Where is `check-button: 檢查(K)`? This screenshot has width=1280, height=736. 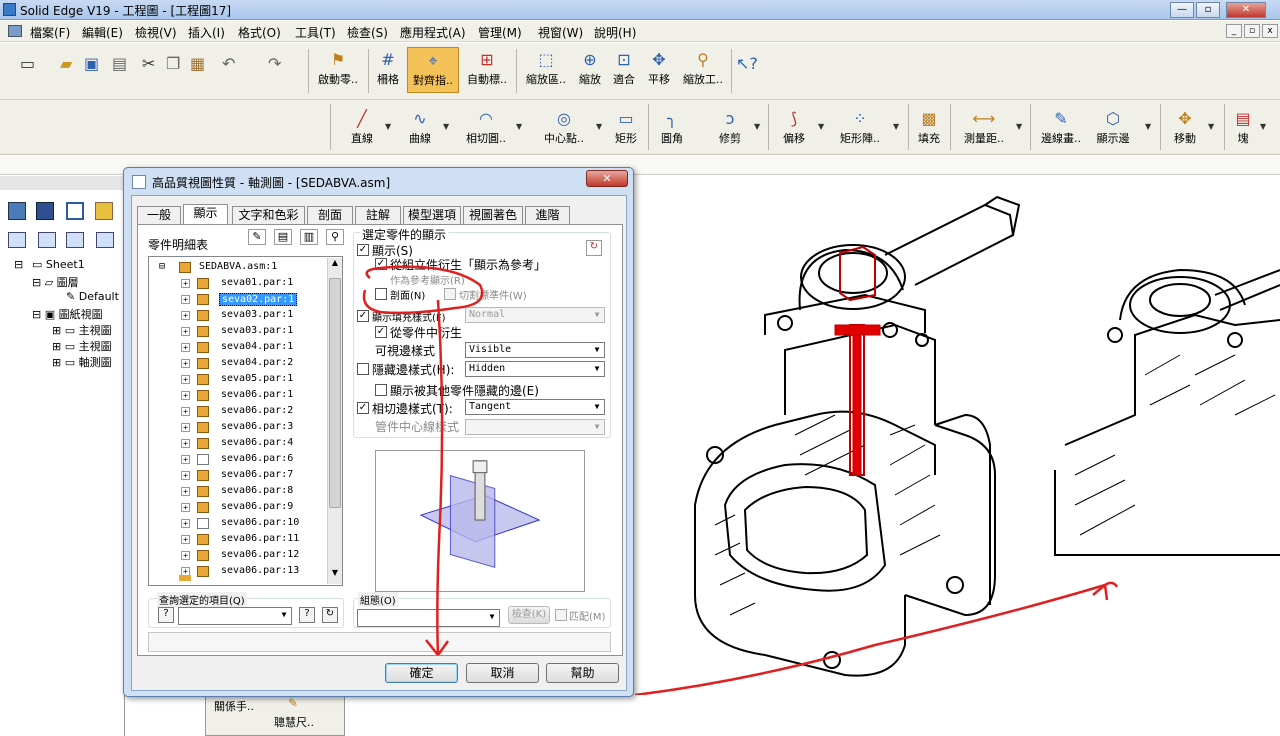 check-button: 檢查(K) is located at coordinates (529, 615).